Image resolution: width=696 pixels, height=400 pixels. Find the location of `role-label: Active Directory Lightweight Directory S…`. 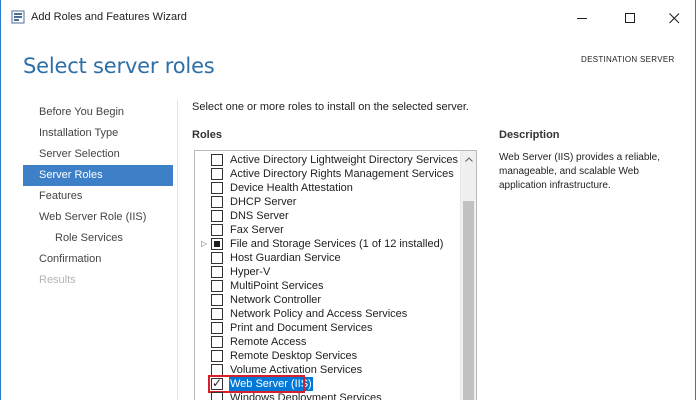

role-label: Active Directory Lightweight Directory S… is located at coordinates (344, 160).